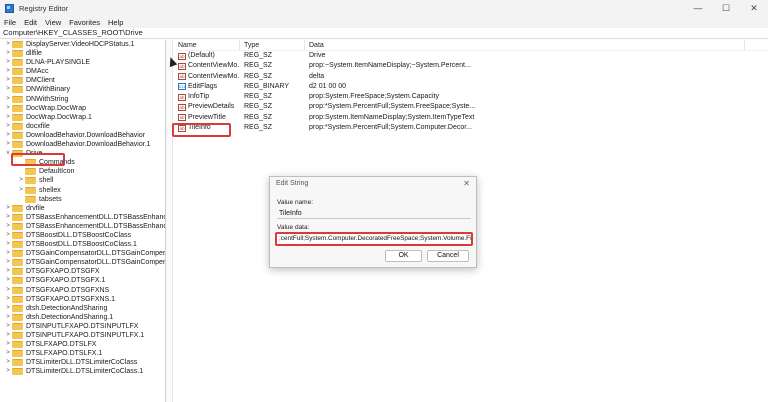  I want to click on tree-item: > DTSGFXAPO.DTSGFXNS, so click(82, 290).